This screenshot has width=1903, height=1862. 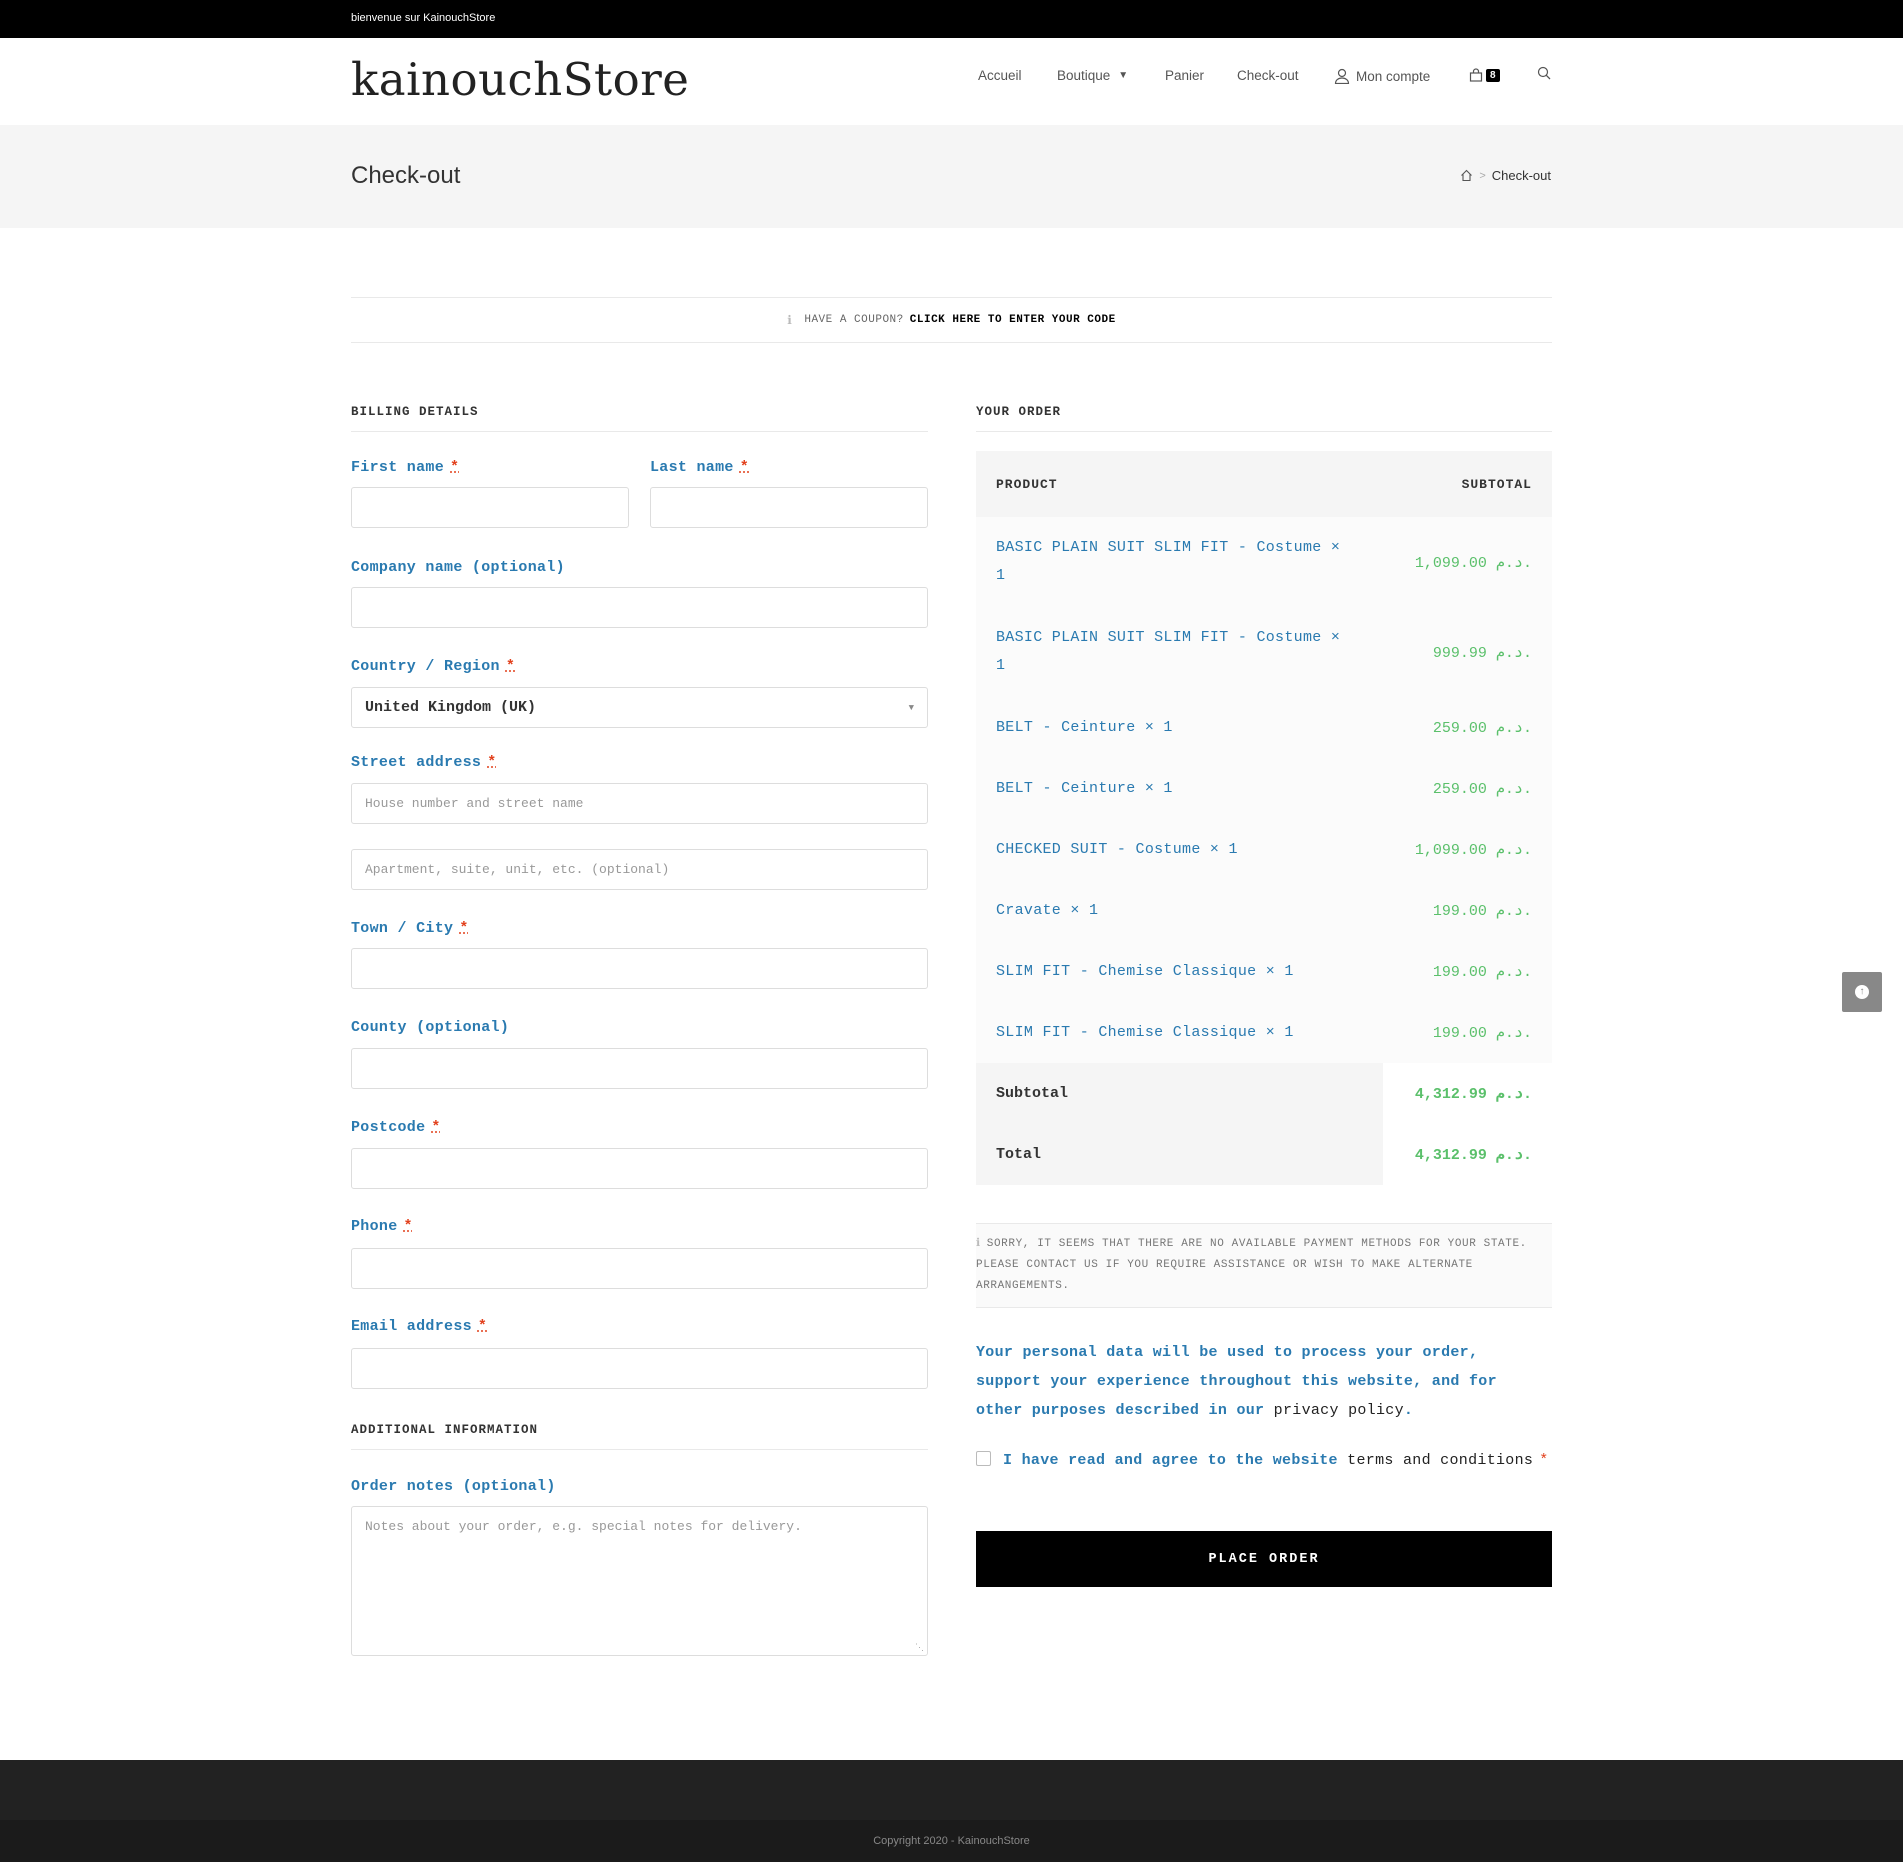 What do you see at coordinates (1000, 75) in the screenshot?
I see `nav-accueil: Accueil` at bounding box center [1000, 75].